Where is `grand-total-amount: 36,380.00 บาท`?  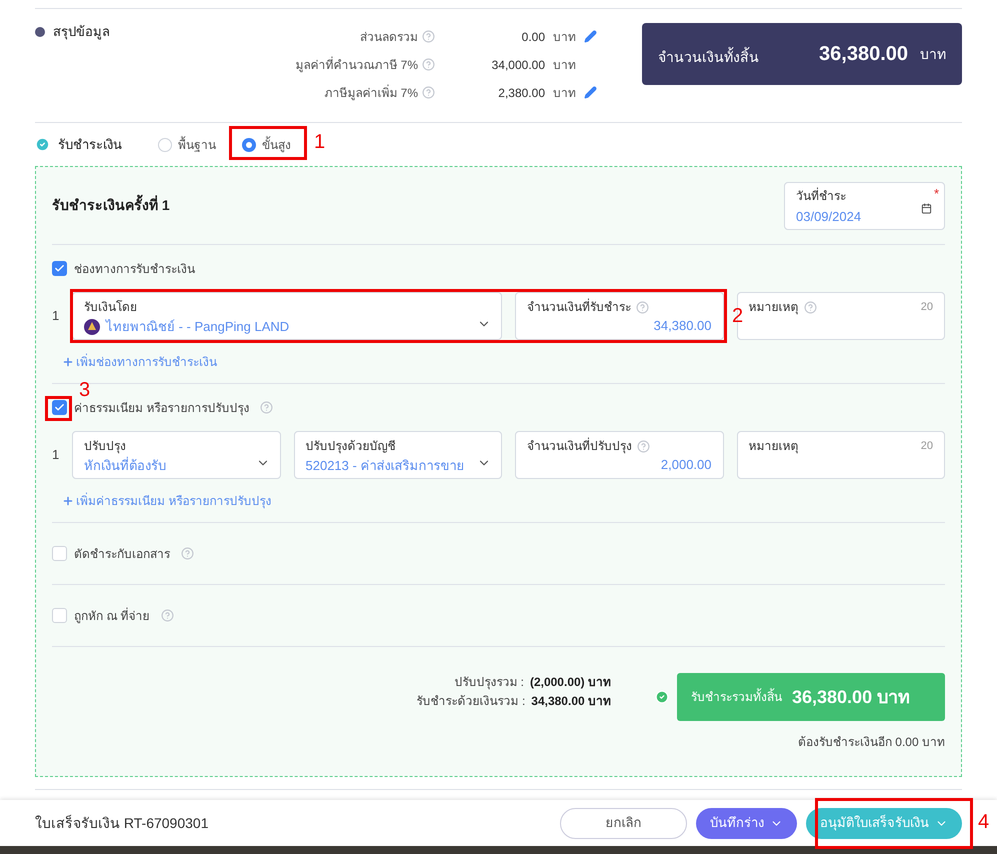 grand-total-amount: 36,380.00 บาท is located at coordinates (851, 697).